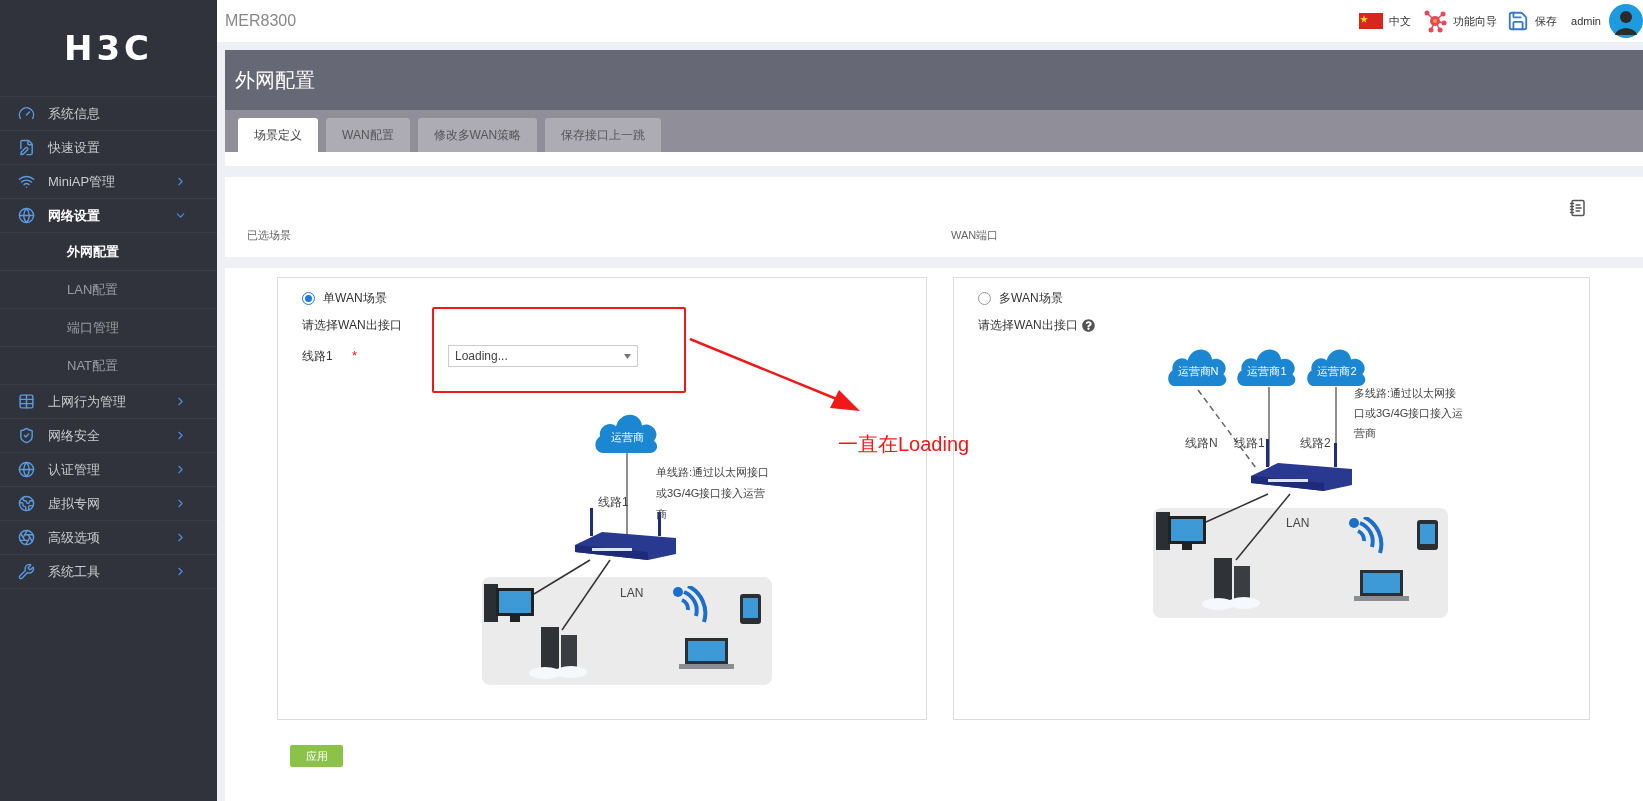  Describe the element at coordinates (108, 470) in the screenshot. I see `sidebar-item: 认证管理` at that location.